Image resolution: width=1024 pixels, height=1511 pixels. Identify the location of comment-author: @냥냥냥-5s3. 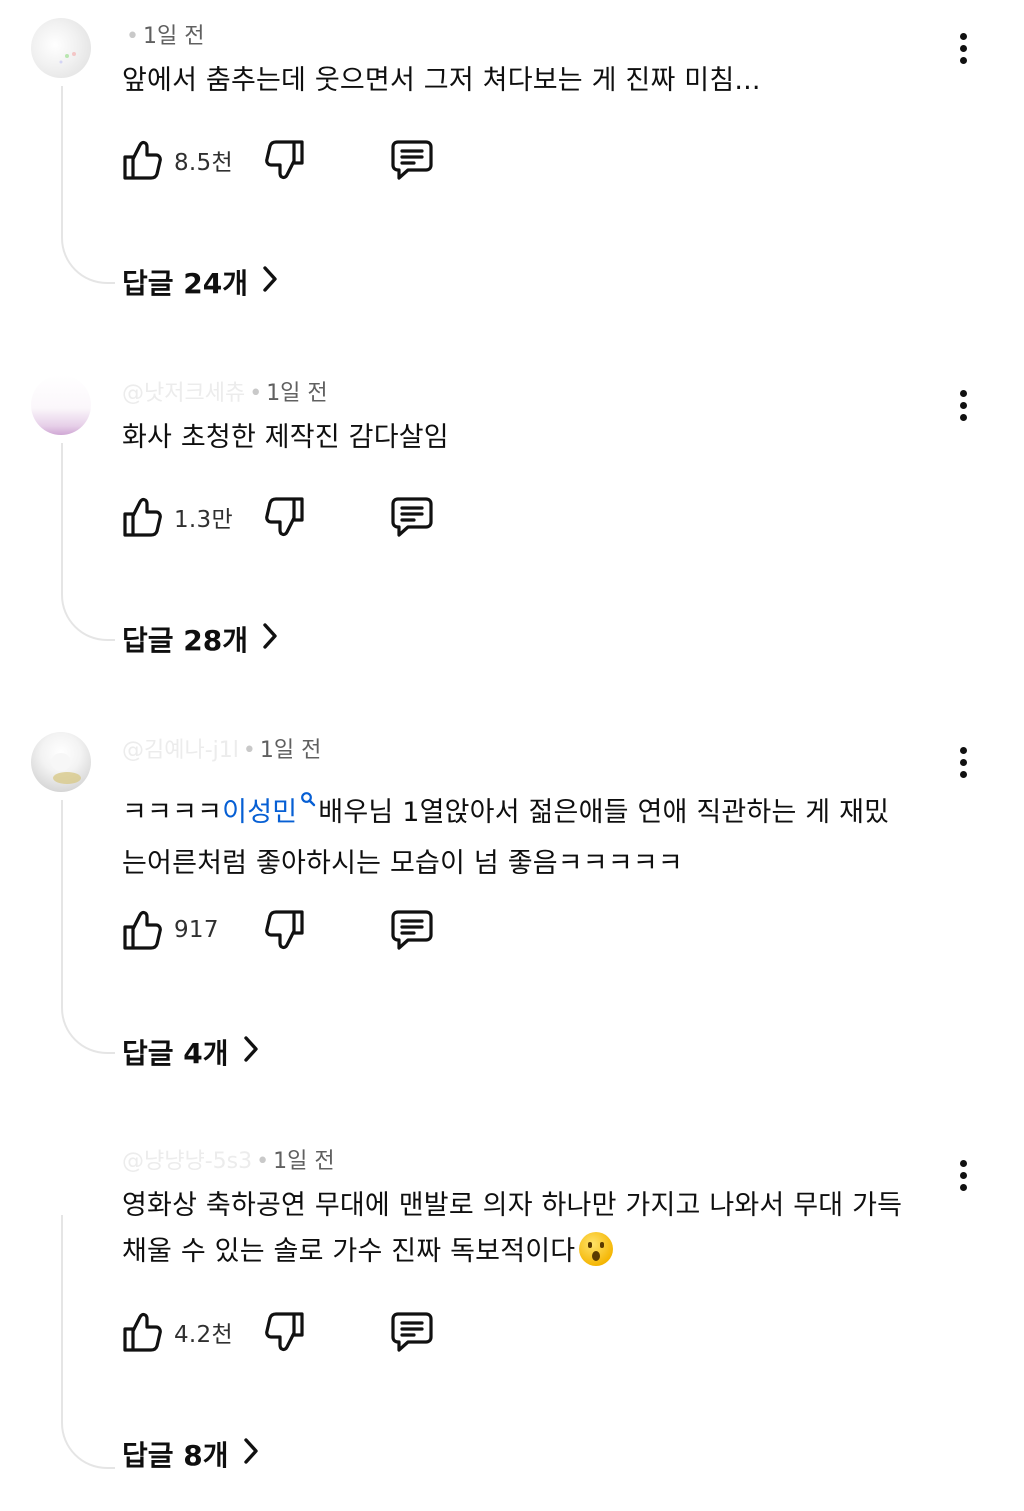
(187, 1161).